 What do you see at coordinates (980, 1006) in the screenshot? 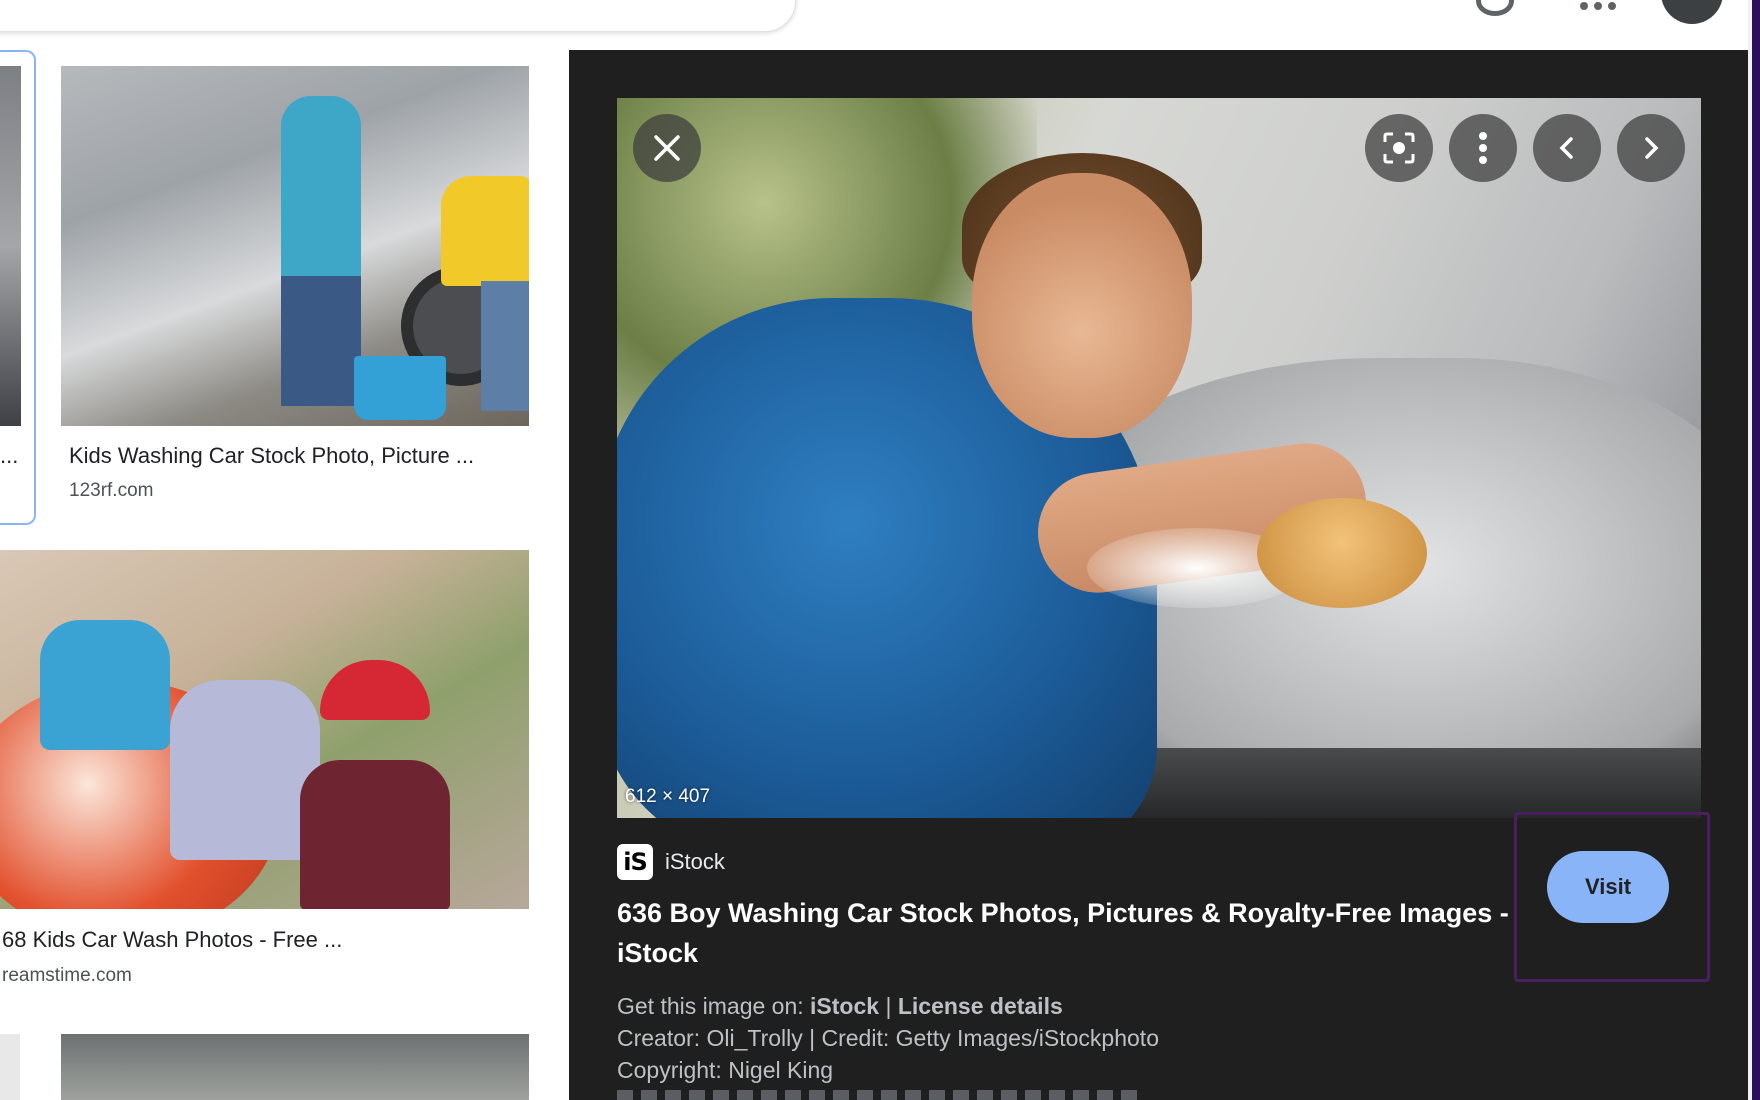
I see `license-details-link: License details` at bounding box center [980, 1006].